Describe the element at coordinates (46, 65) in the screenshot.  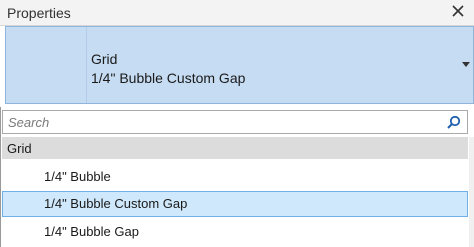
I see `type-preview-thumbnail` at that location.